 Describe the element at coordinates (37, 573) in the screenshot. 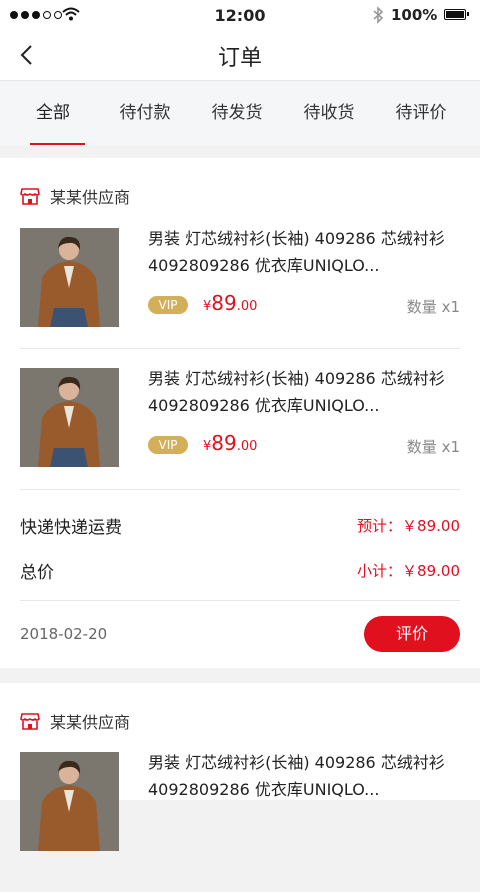

I see `total-label: 总价` at that location.